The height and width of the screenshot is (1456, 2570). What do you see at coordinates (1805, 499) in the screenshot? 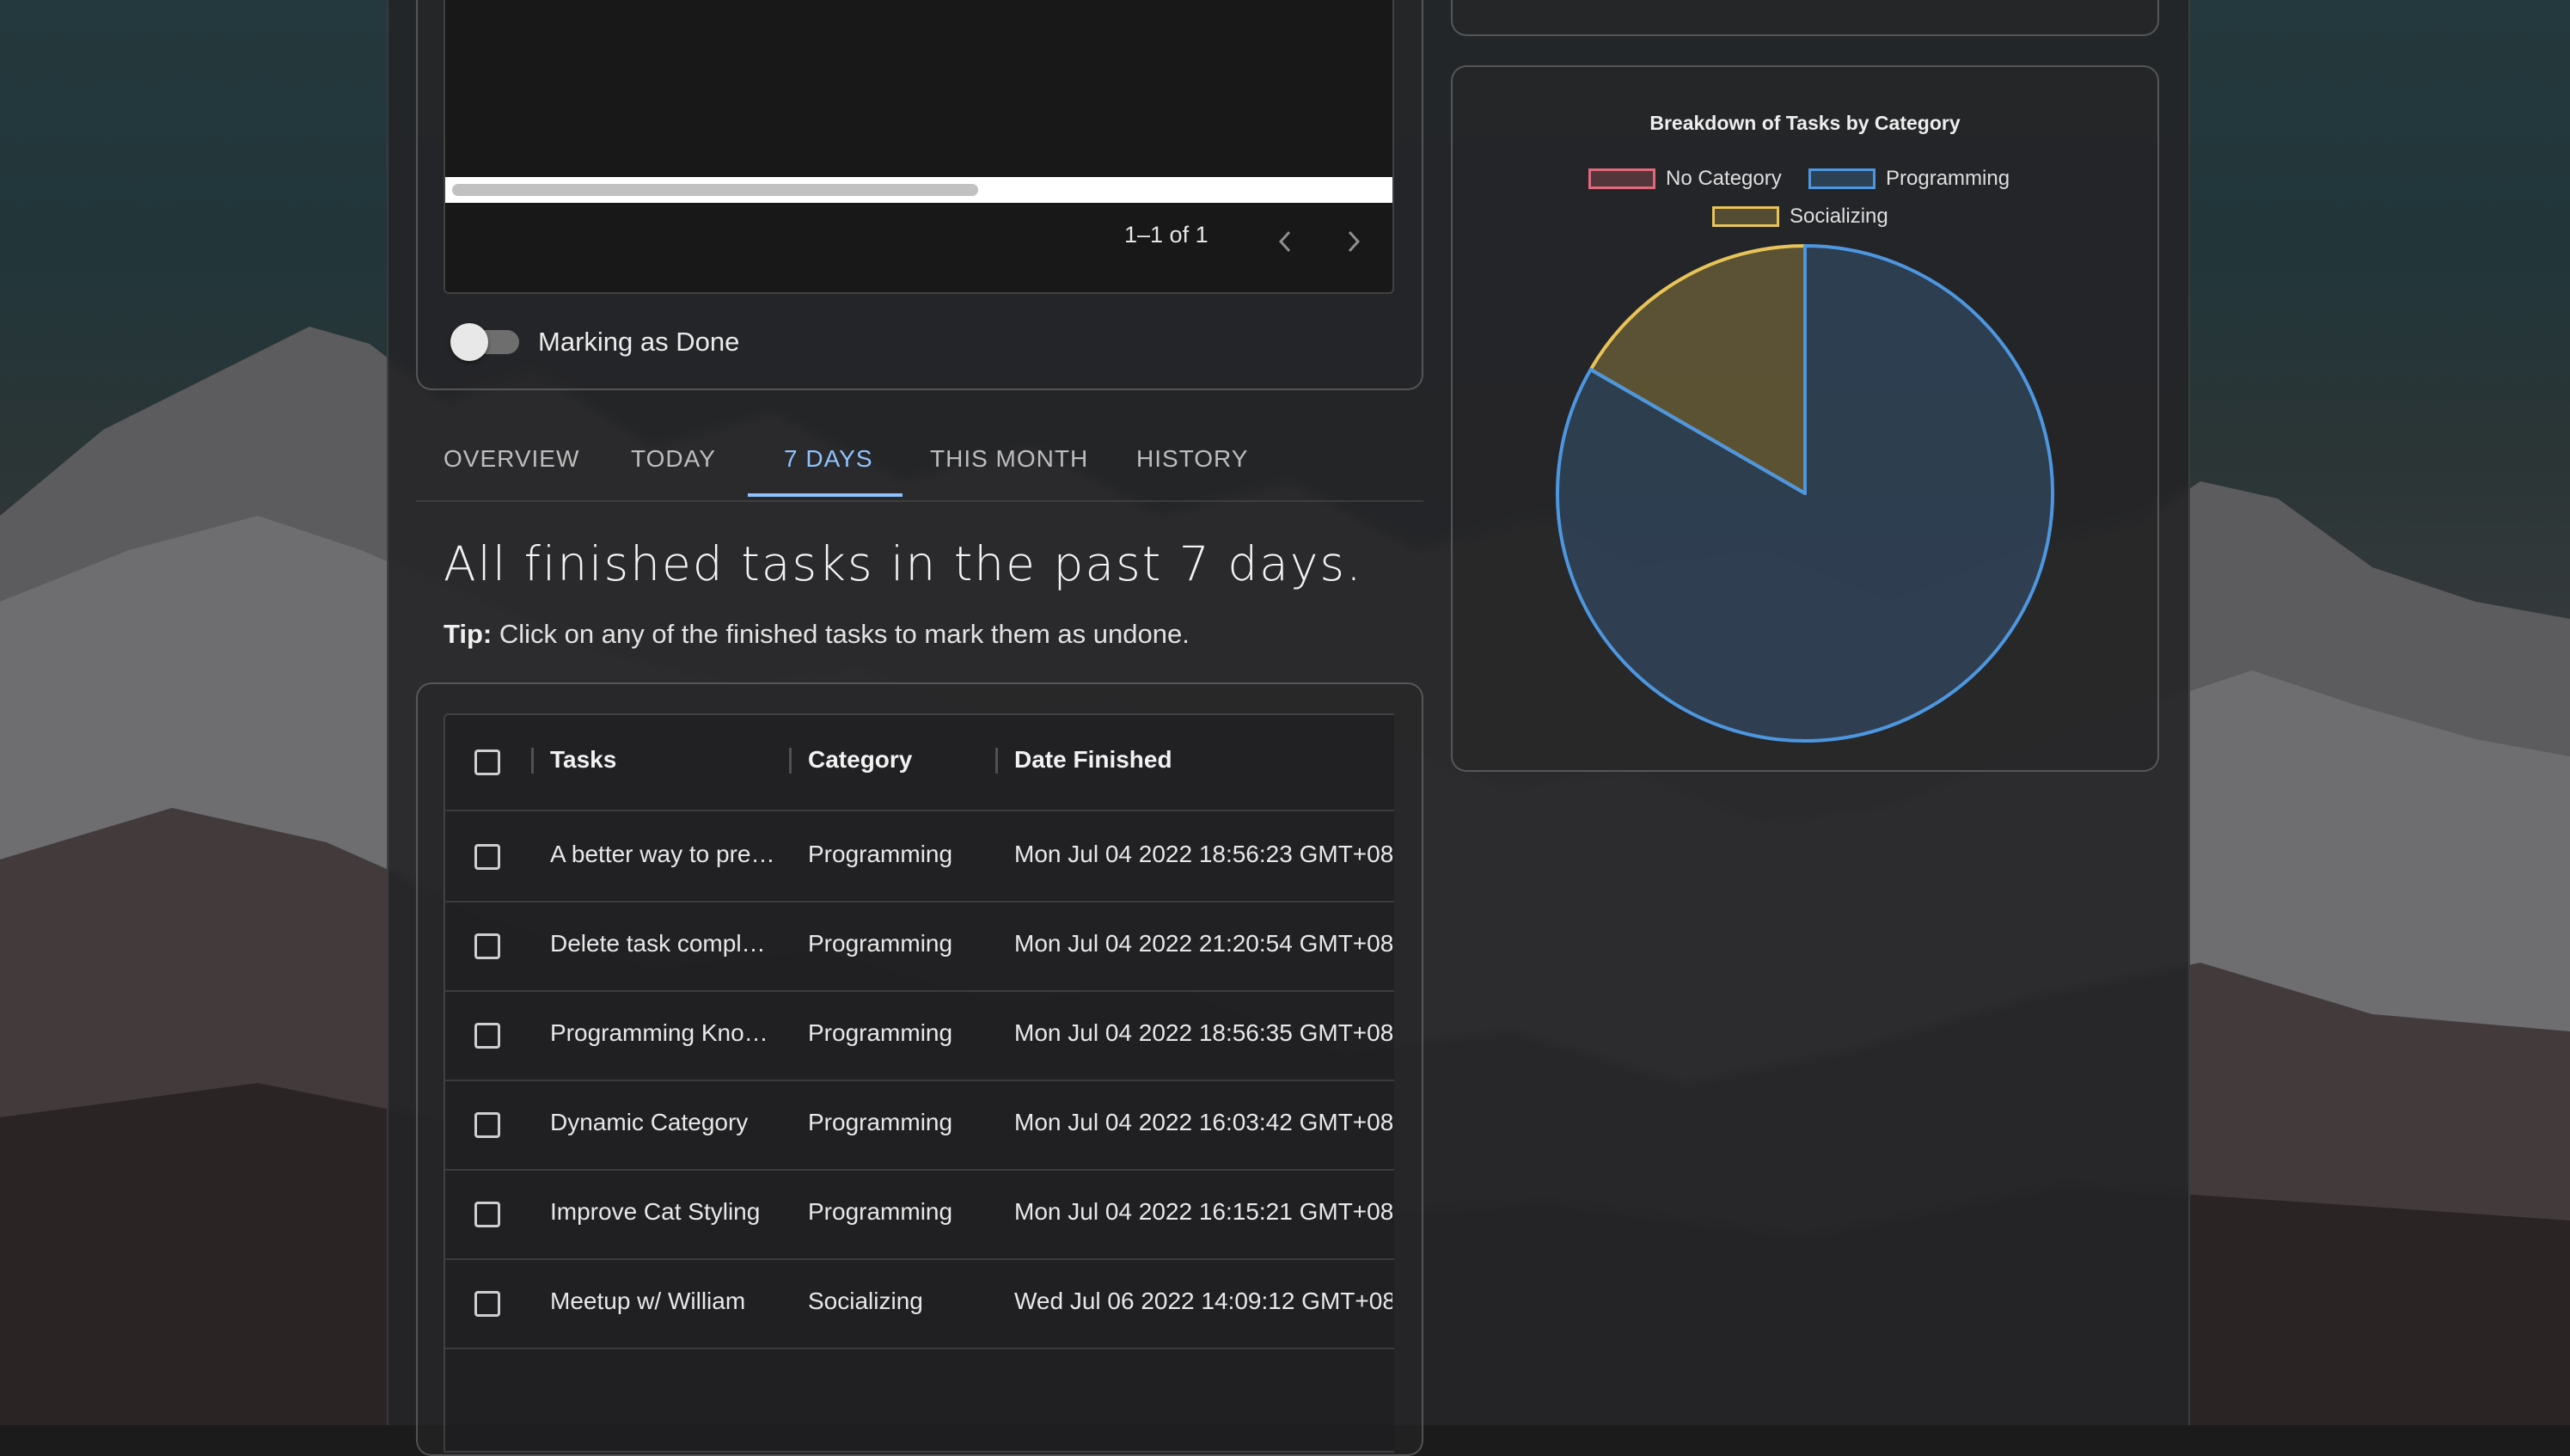
I see `category-pie-chart` at bounding box center [1805, 499].